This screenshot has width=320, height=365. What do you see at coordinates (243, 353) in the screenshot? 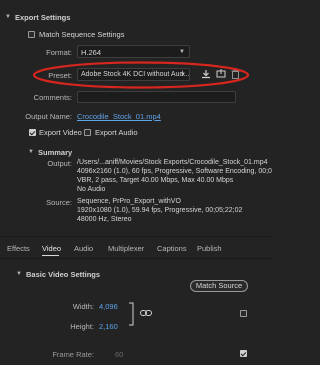
I see `frame-rate-checkbox` at bounding box center [243, 353].